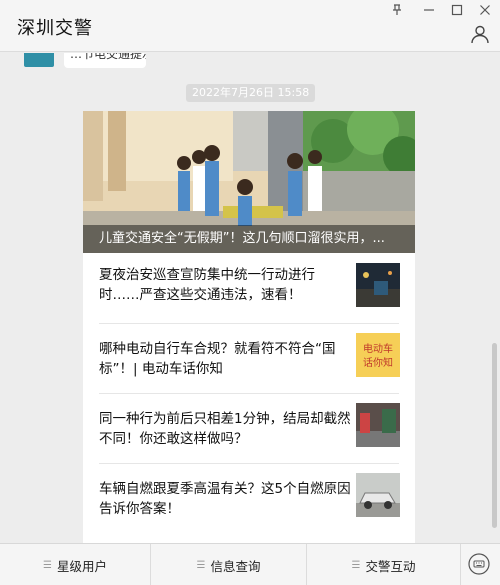 Image resolution: width=500 pixels, height=585 pixels. What do you see at coordinates (225, 429) in the screenshot?
I see `article-title: 同一种行为前后只相差1分钟，结局却截然不同！你还敢这样做吗？` at bounding box center [225, 429].